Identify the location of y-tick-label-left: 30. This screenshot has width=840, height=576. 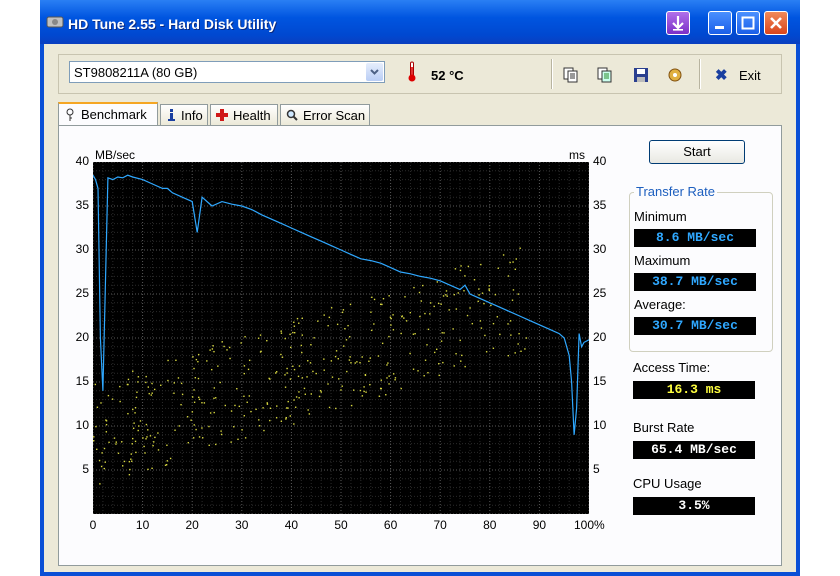
(82, 249).